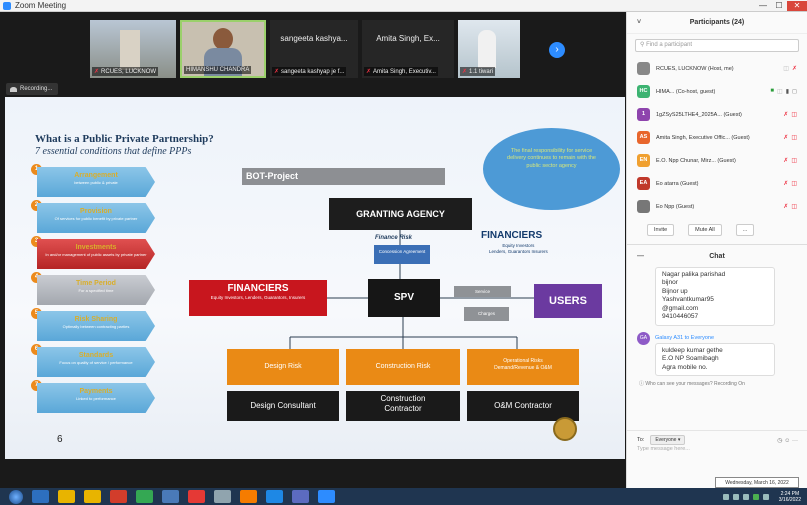 This screenshot has width=807, height=505. Describe the element at coordinates (92, 496) in the screenshot. I see `folder-icon` at that location.